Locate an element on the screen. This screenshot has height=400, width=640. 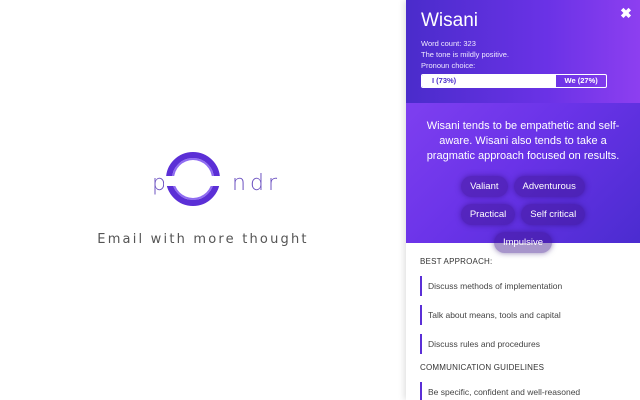
trait-chip-valiant: Valiant is located at coordinates (484, 186).